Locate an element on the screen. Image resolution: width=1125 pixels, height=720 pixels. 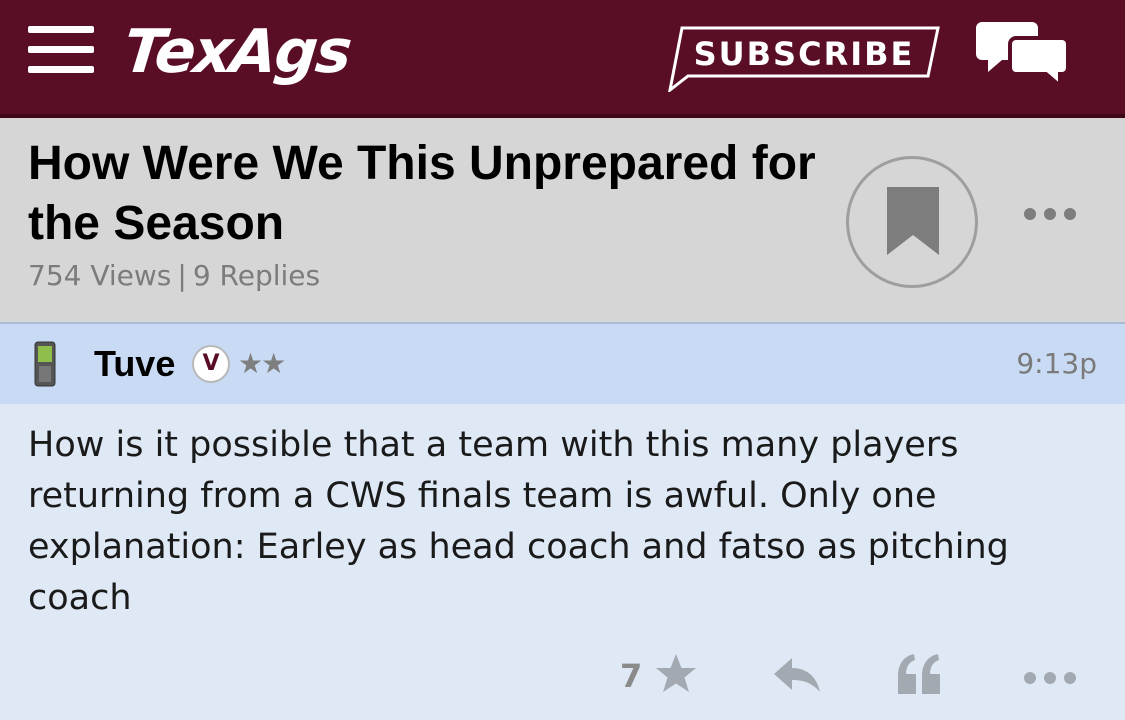
bookmark-icon is located at coordinates (913, 221).